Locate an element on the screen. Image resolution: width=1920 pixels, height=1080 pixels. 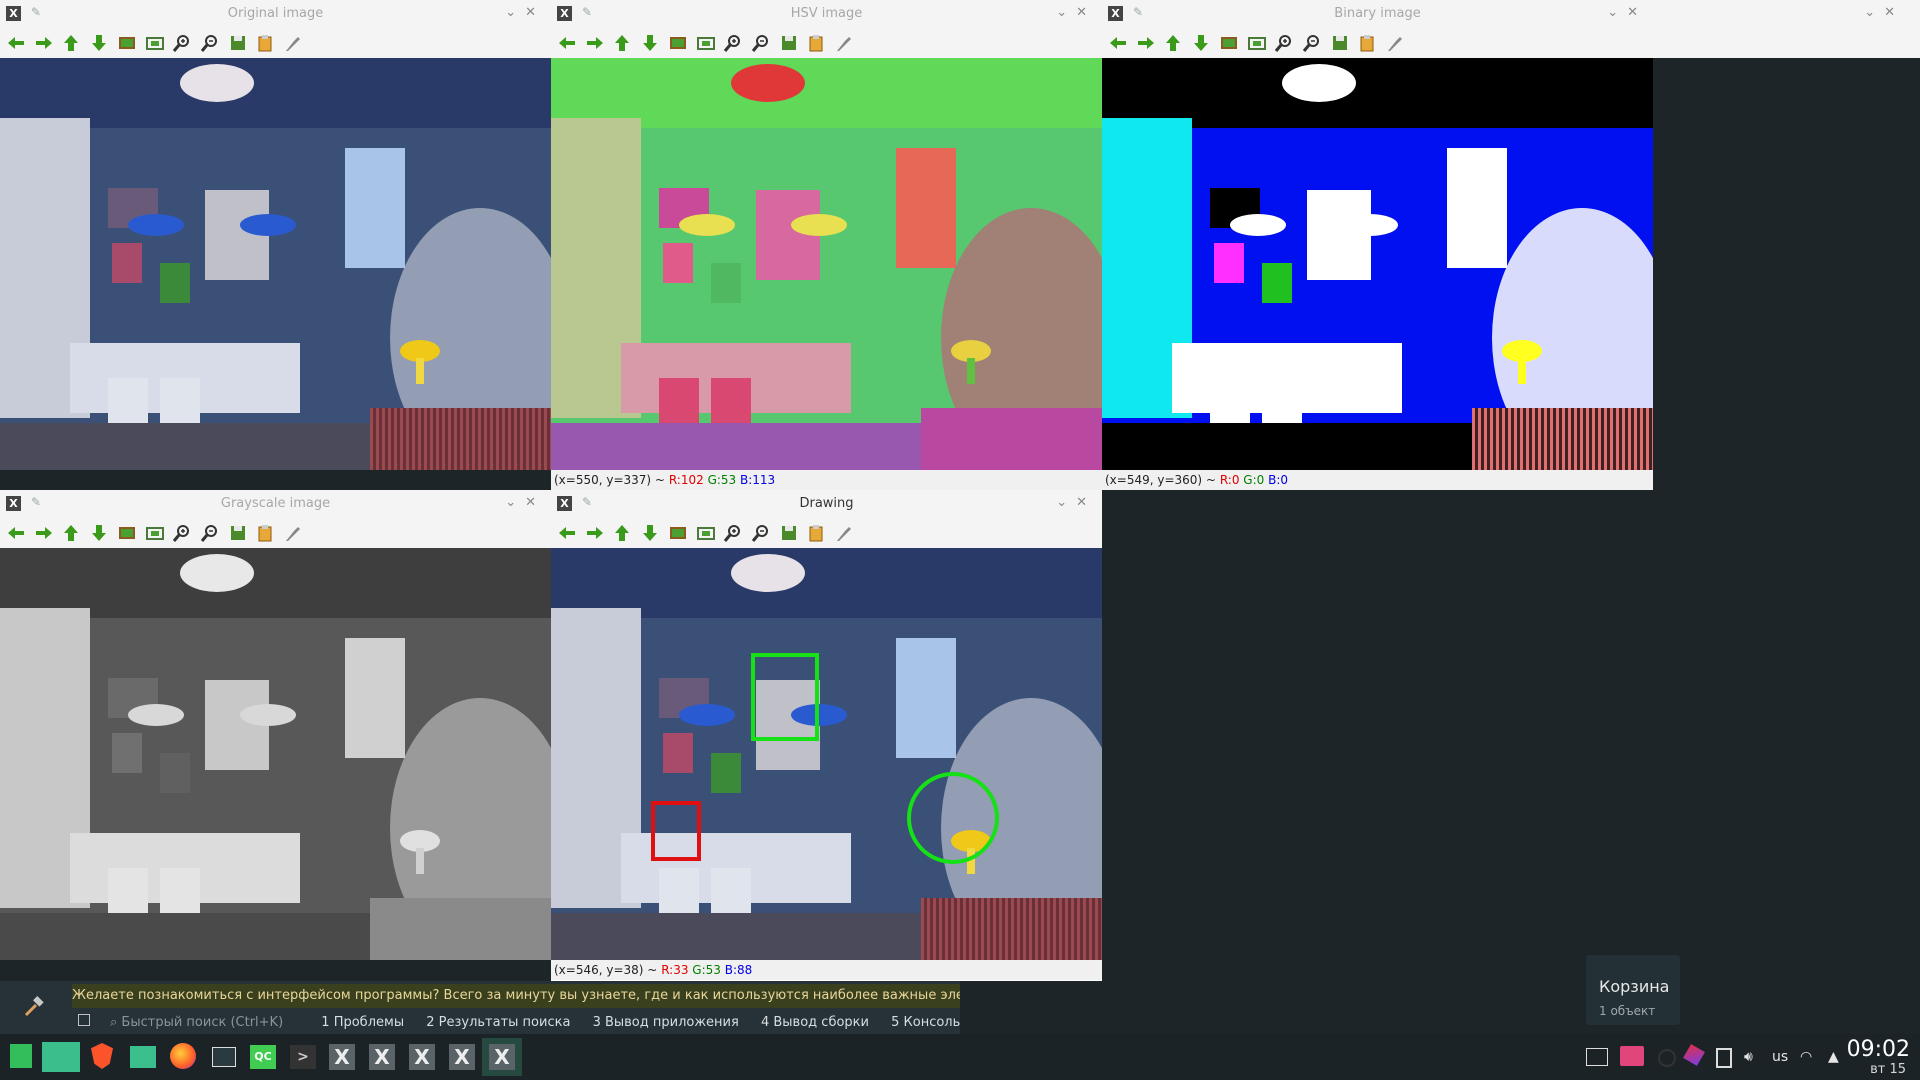
desktop-icon is located at coordinates (62, 1057).